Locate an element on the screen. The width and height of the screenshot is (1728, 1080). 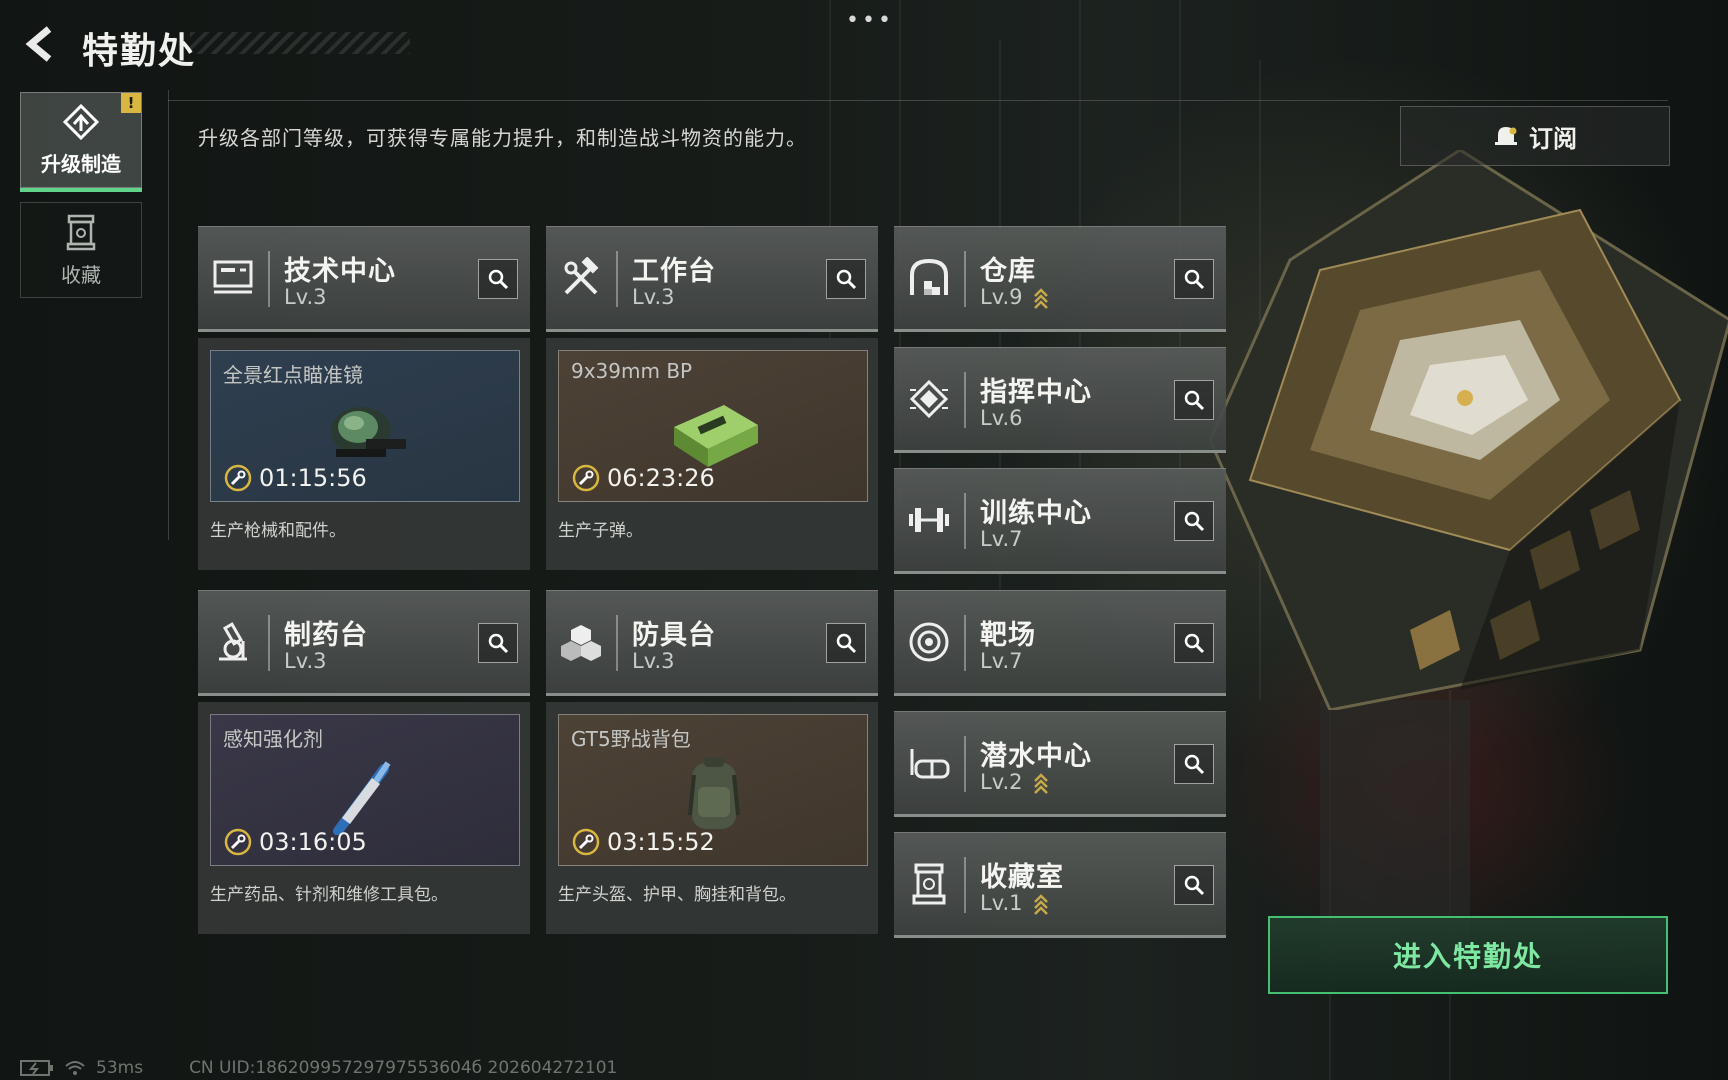
dept-card-pharmacy: 制药台 Lv.3 is located at coordinates (364, 643).